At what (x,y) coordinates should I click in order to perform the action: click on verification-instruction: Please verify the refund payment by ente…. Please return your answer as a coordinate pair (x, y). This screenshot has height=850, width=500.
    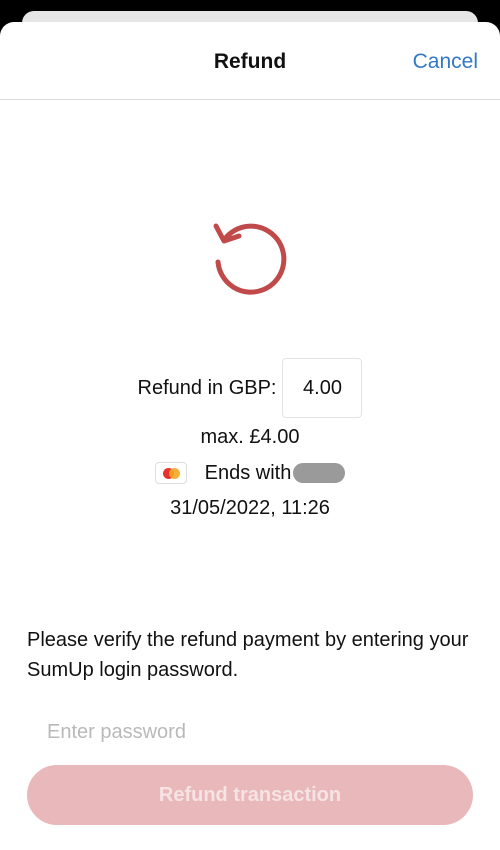
    Looking at the image, I should click on (248, 655).